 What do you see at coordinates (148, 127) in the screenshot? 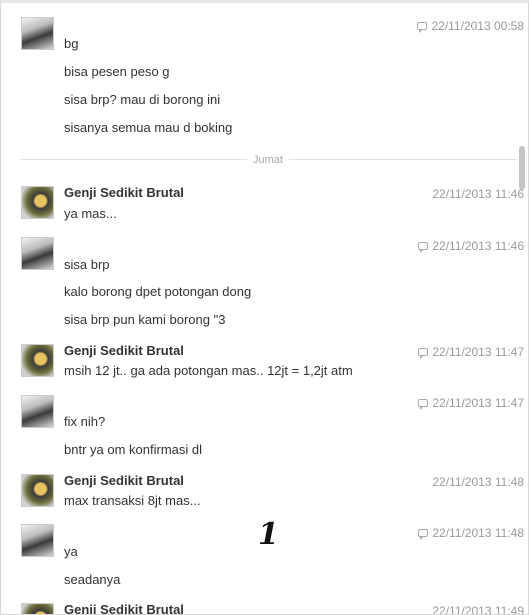
I see `message-text: sisanya semua mau d boking` at bounding box center [148, 127].